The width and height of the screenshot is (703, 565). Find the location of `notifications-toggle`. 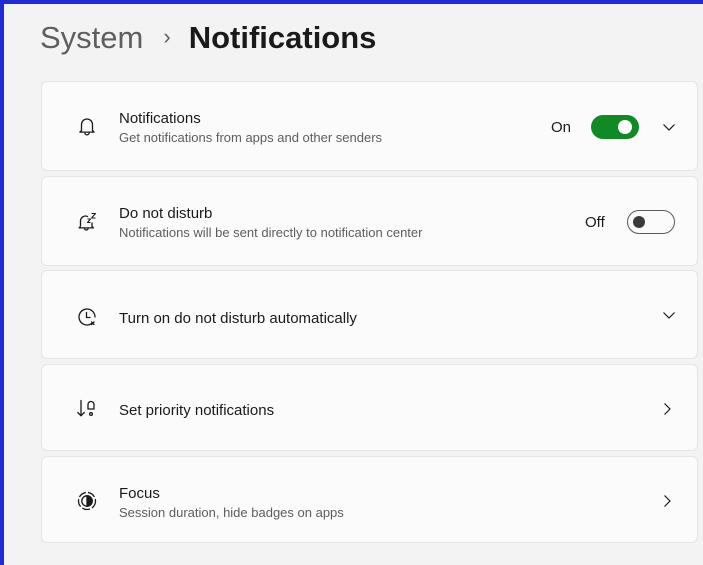

notifications-toggle is located at coordinates (615, 127).